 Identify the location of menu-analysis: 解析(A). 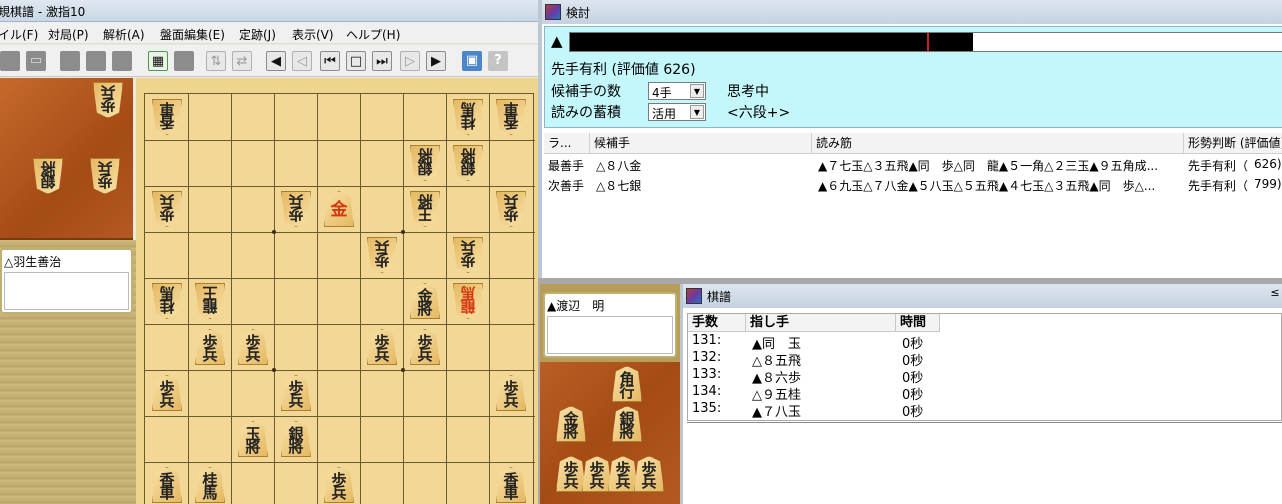
(124, 34).